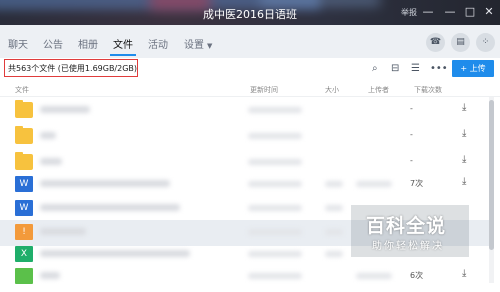  I want to click on table-row: W 7次 ⤓, so click(245, 185).